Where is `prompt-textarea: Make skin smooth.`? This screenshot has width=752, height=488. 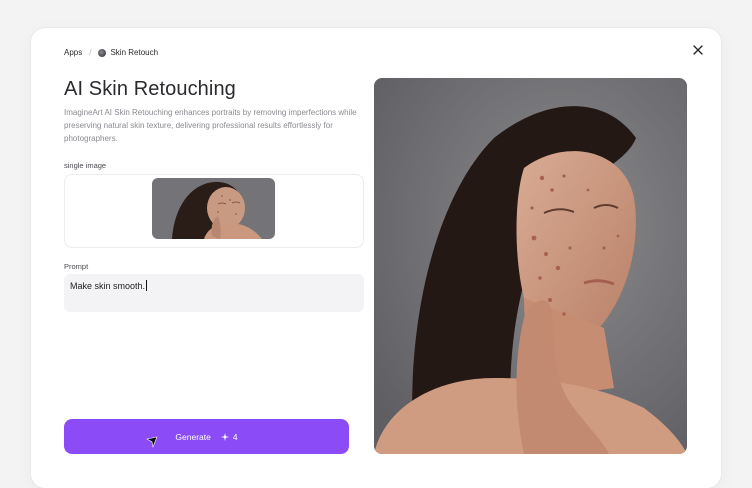 prompt-textarea: Make skin smooth. is located at coordinates (214, 293).